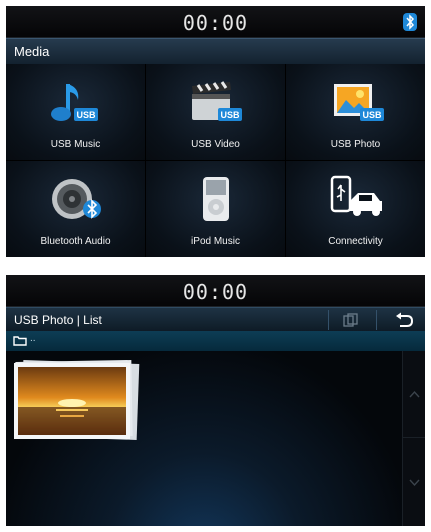  I want to click on tile-connectivity: Connectivity, so click(355, 209).